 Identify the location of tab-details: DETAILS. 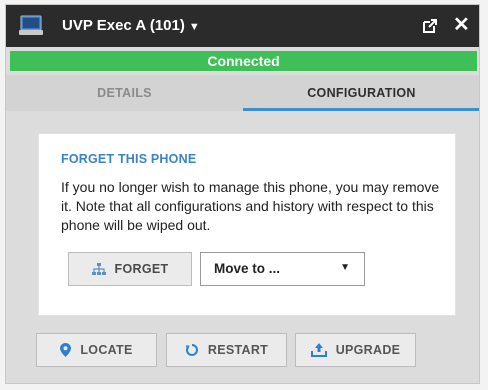
(124, 93).